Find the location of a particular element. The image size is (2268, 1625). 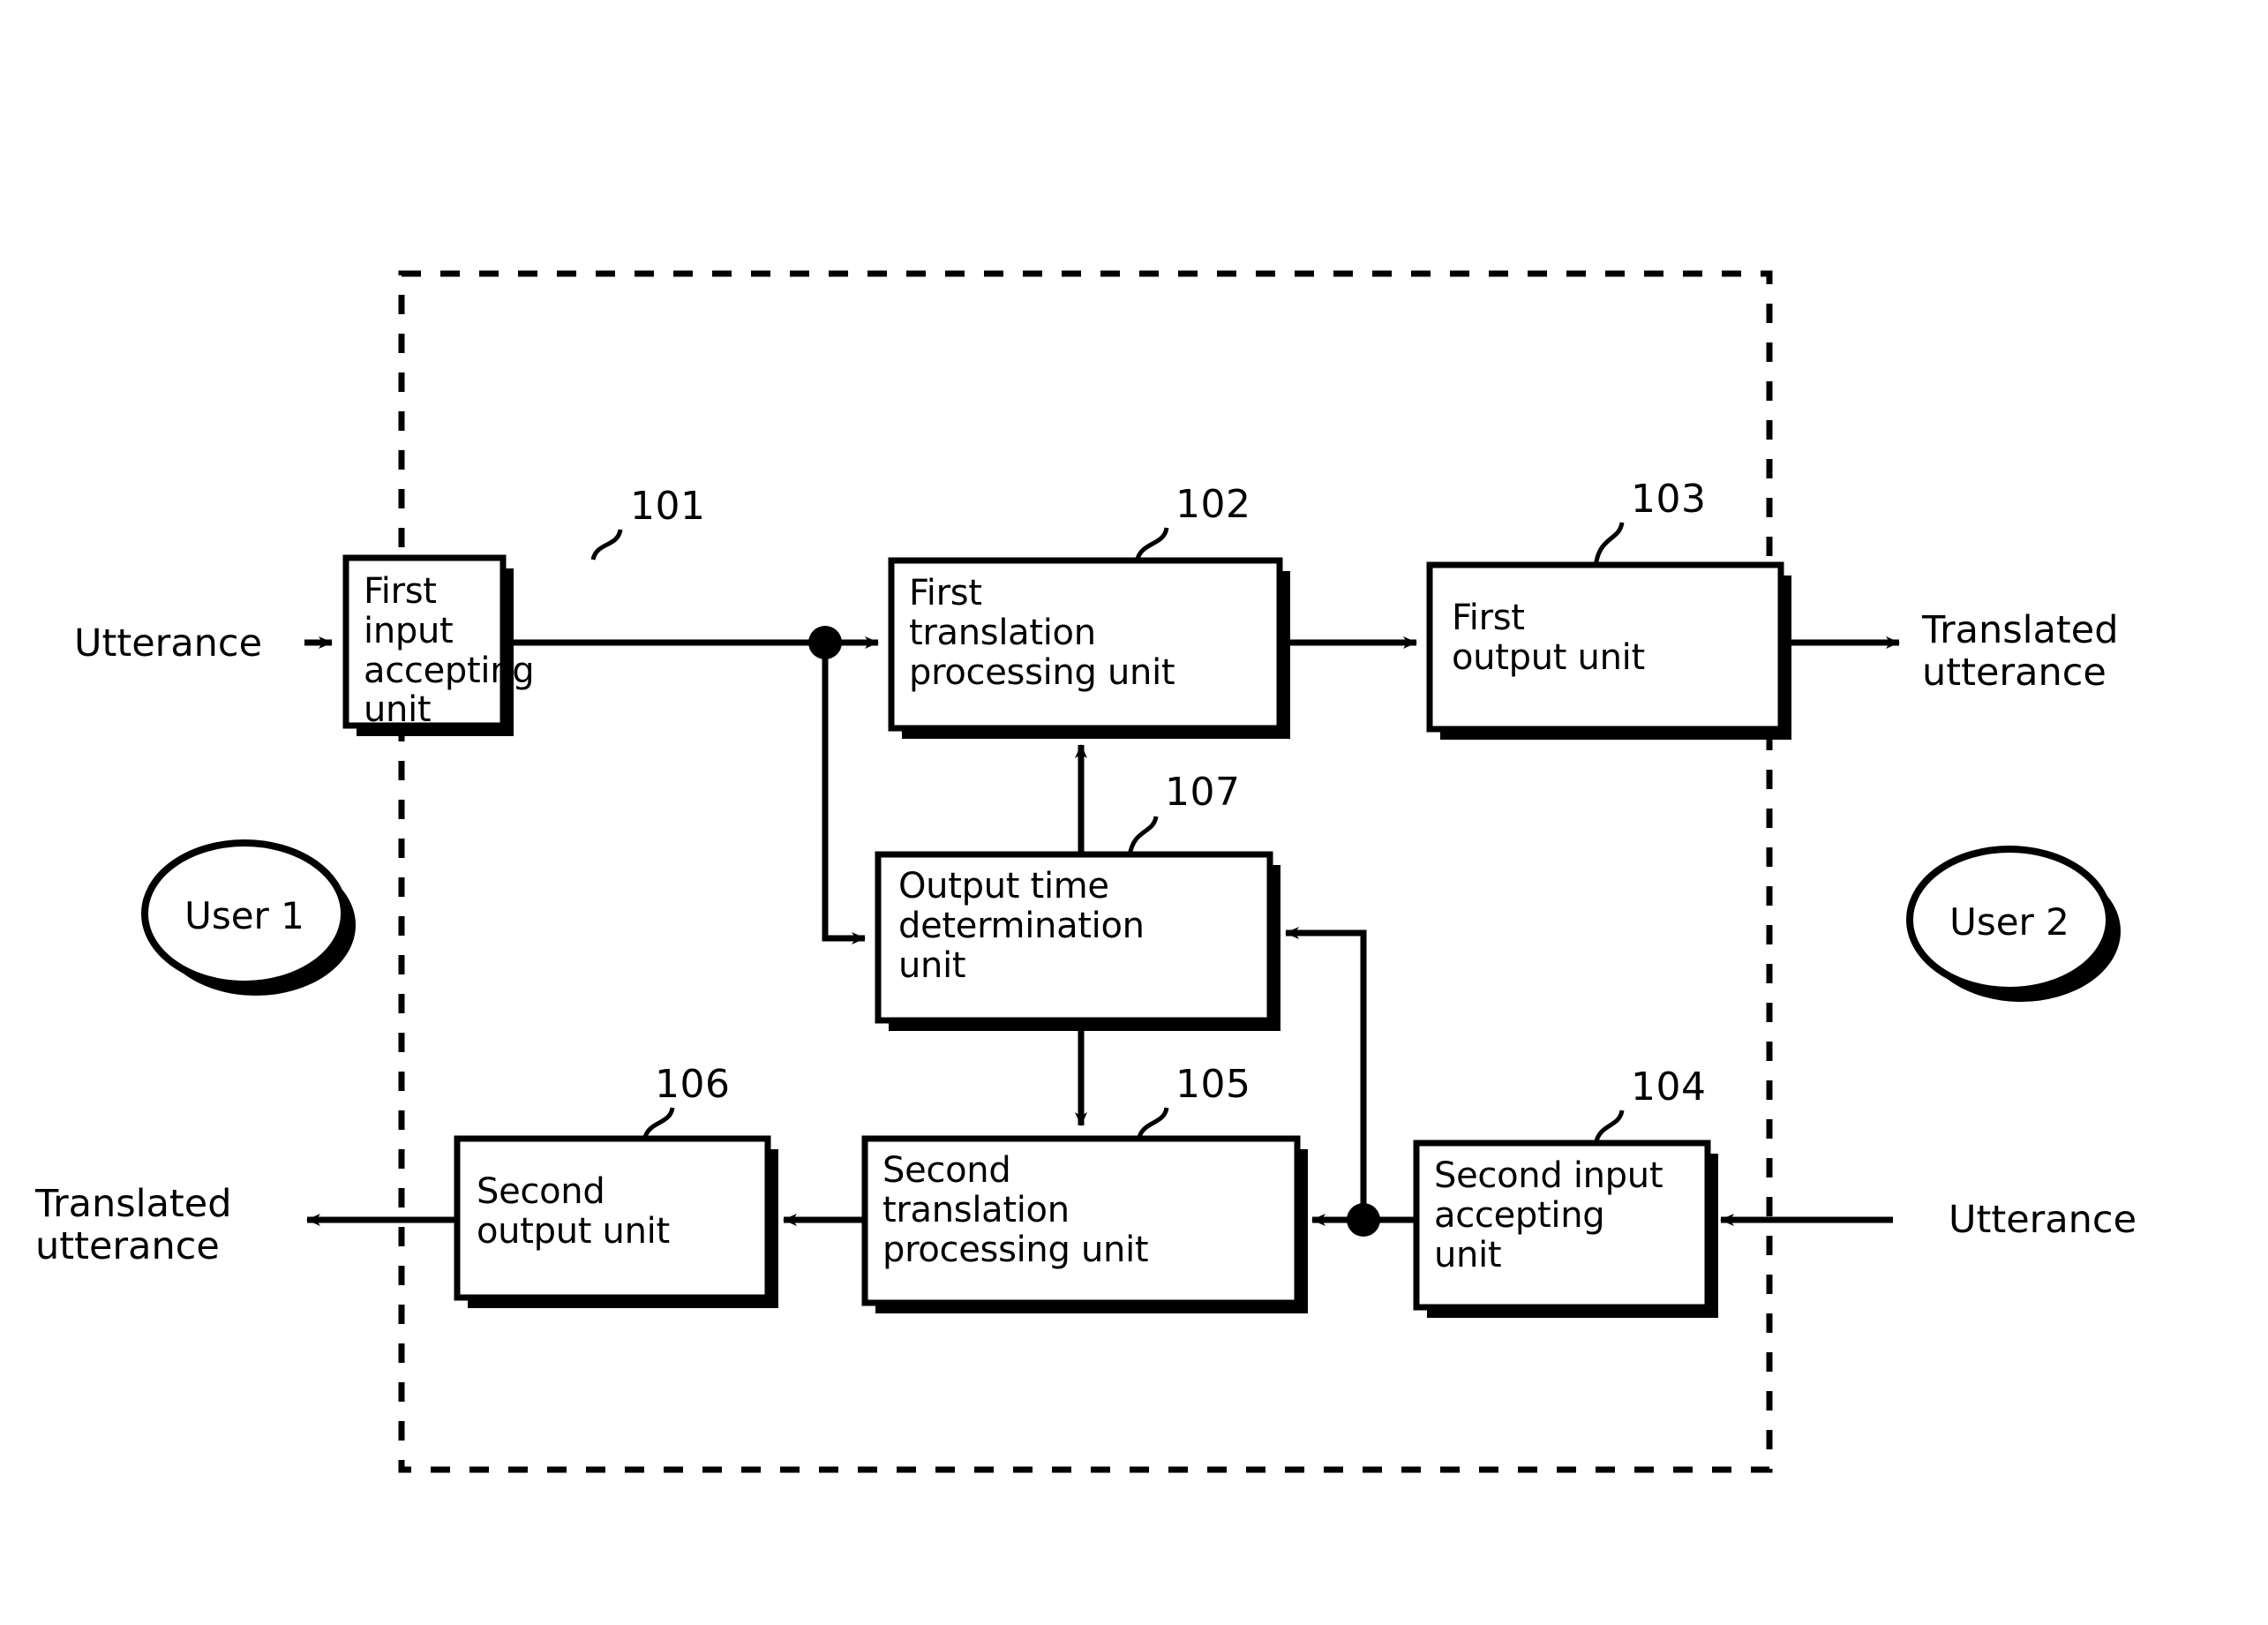

external-label-output-left: Translated utterance is located at coordinates (133, 1225).